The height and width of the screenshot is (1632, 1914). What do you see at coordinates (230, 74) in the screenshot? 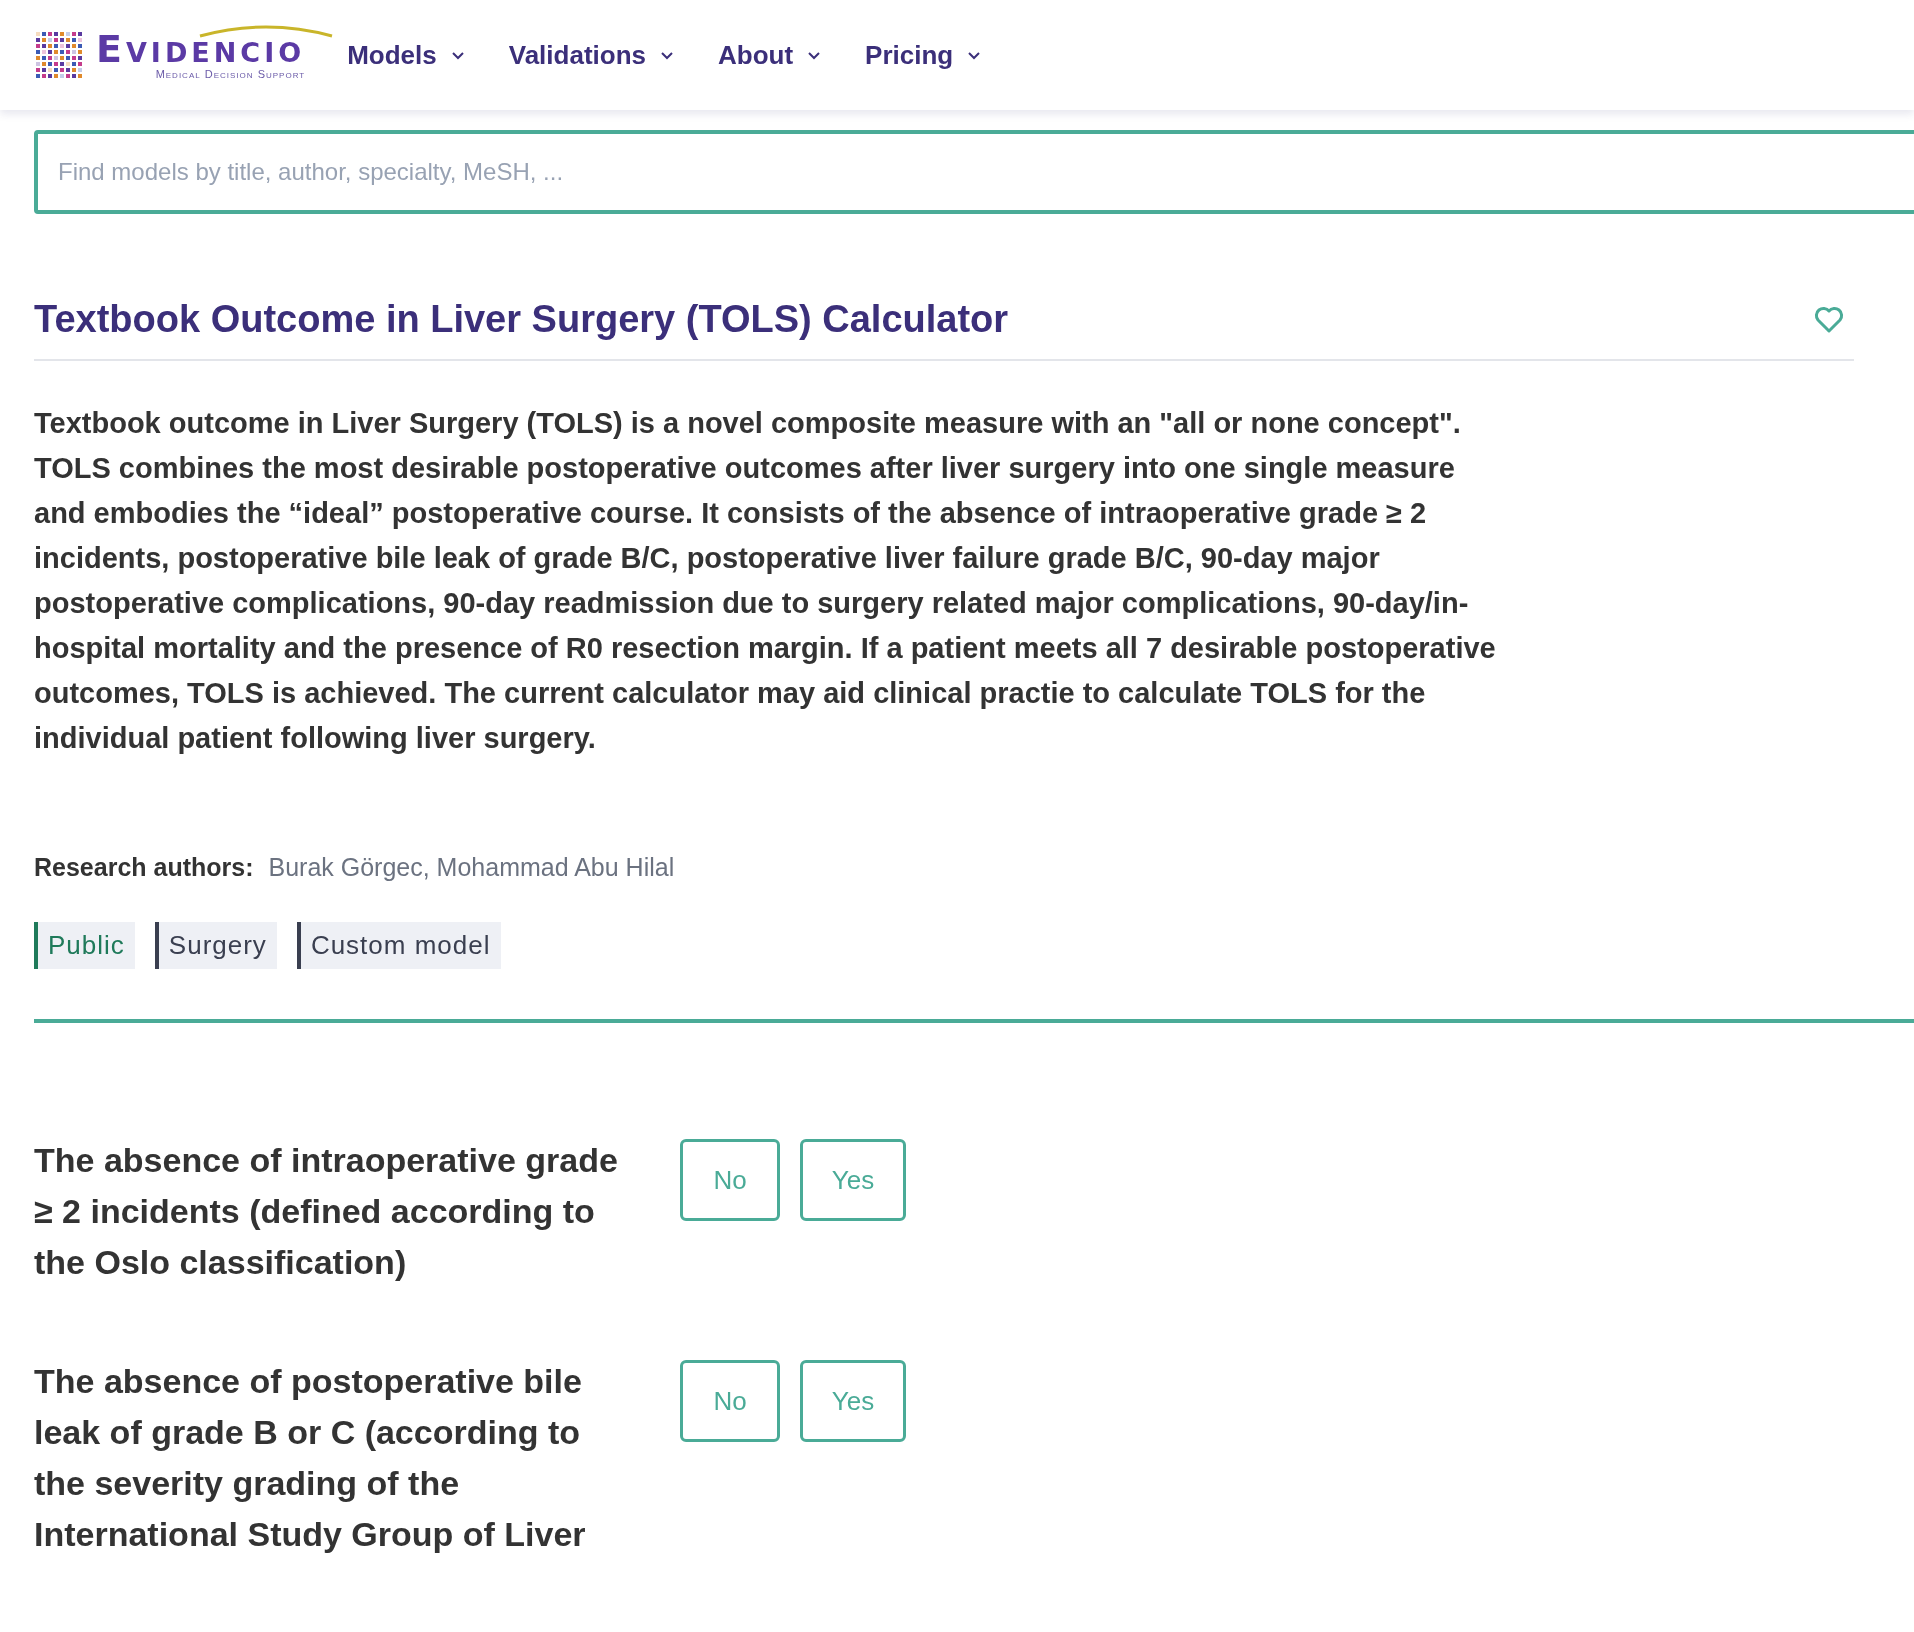
I see `logo-tagline: Medical Decision Support` at bounding box center [230, 74].